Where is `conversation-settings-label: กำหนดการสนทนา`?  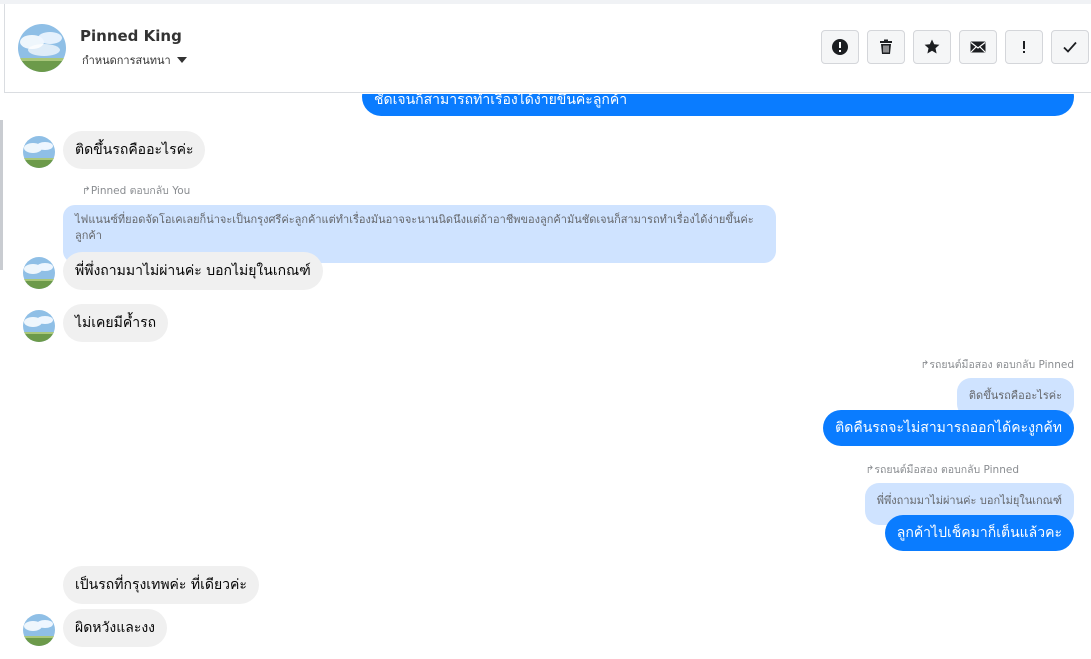
conversation-settings-label: กำหนดการสนทนา is located at coordinates (126, 60).